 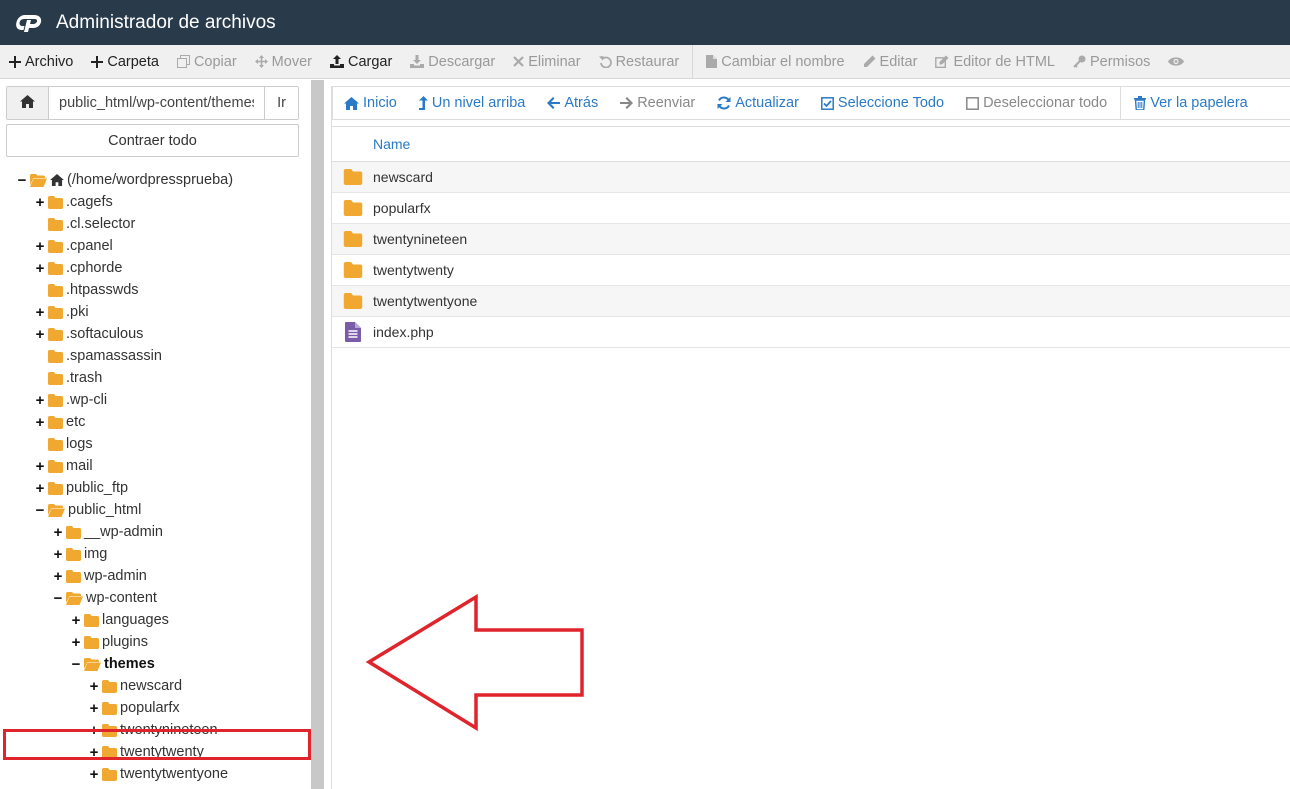 What do you see at coordinates (119, 620) in the screenshot?
I see `tree-item: + languages` at bounding box center [119, 620].